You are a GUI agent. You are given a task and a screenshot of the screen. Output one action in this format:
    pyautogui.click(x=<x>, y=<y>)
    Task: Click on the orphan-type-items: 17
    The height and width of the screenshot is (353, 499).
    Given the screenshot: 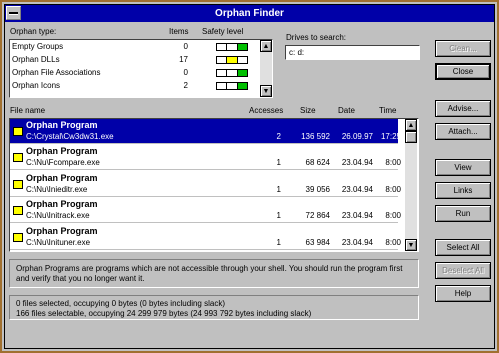 What is the action you would take?
    pyautogui.click(x=183, y=59)
    